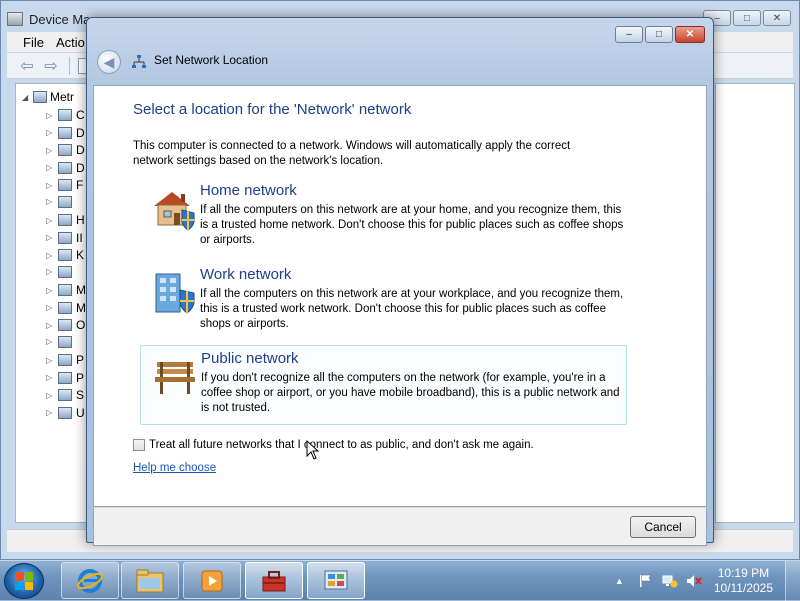 This screenshot has width=800, height=601. Describe the element at coordinates (211, 60) in the screenshot. I see `dialog-title: Set Network Location` at that location.